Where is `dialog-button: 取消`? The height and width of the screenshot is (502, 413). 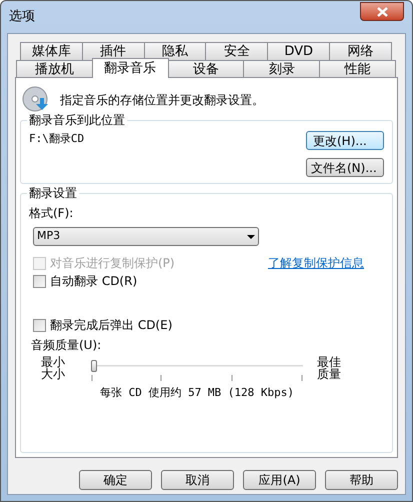
dialog-button: 取消 is located at coordinates (197, 480).